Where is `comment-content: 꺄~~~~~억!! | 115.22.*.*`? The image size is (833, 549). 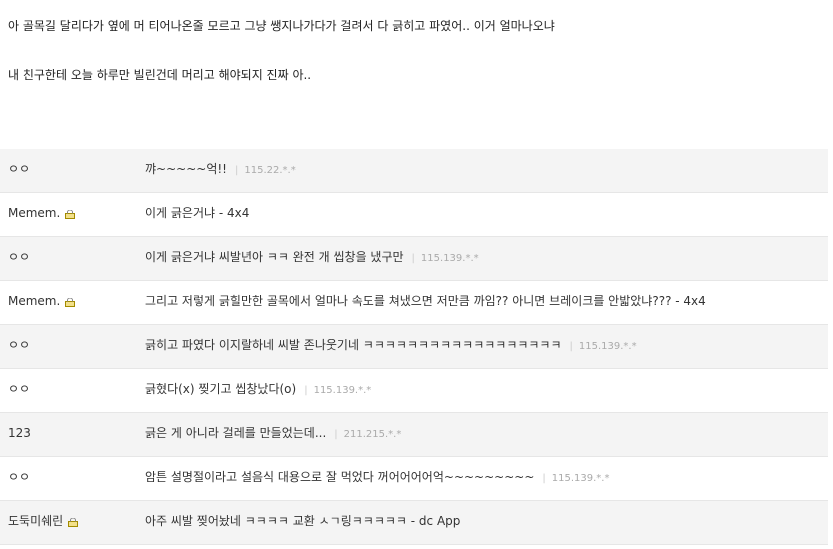 comment-content: 꺄~~~~~억!! | 115.22.*.* is located at coordinates (220, 171).